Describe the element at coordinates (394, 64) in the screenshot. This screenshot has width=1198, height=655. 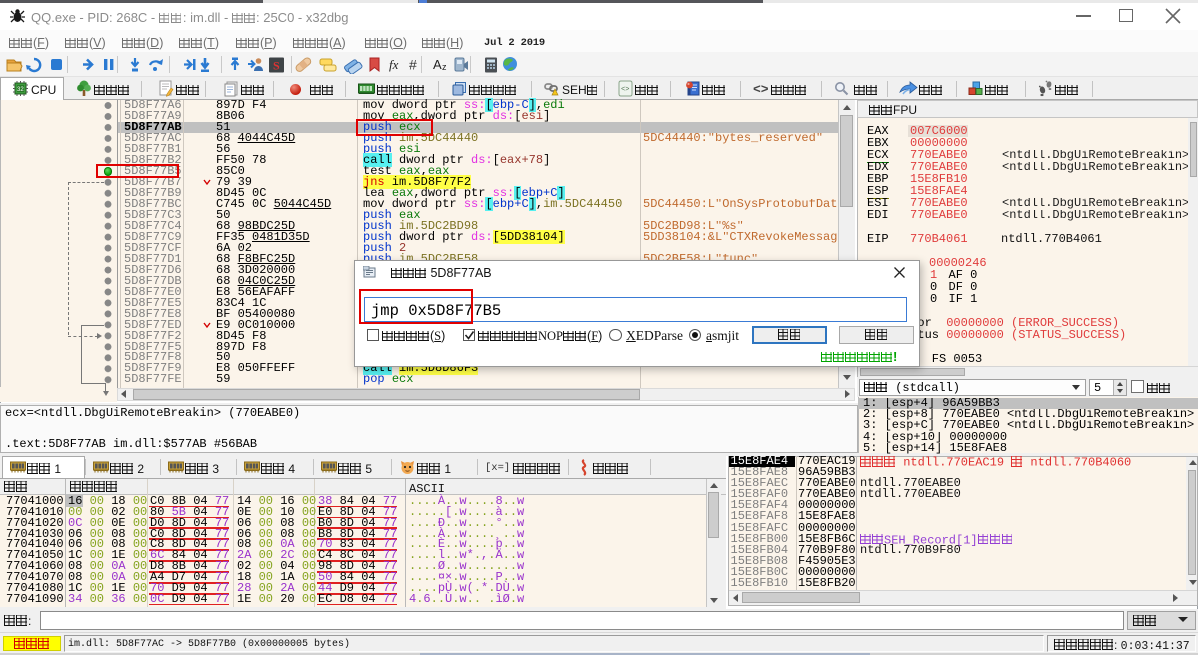
I see `svg-text: fx` at that location.